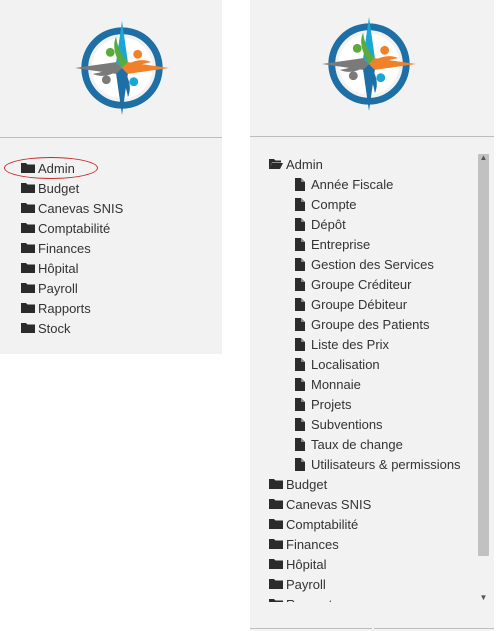  I want to click on scrollbar-thumb, so click(483, 355).